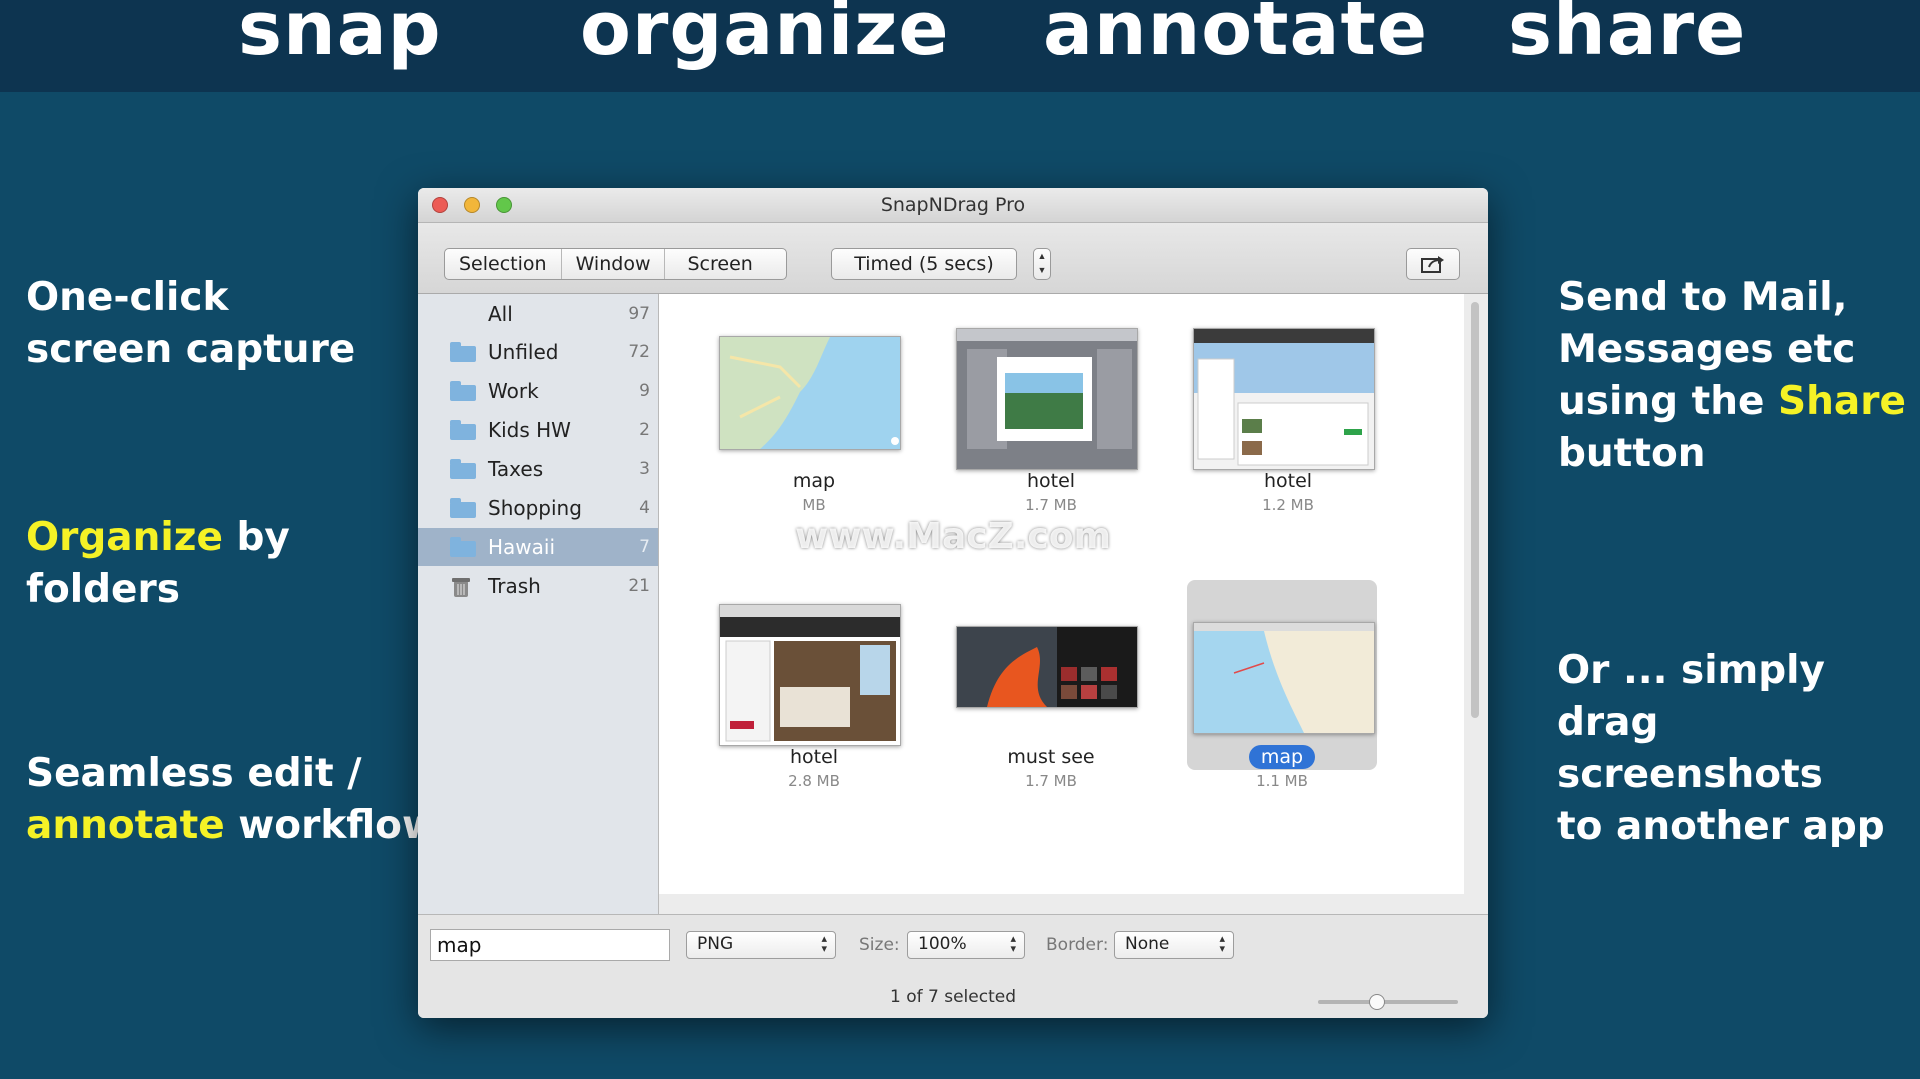  I want to click on share-line-3: using the Share, so click(1732, 402).